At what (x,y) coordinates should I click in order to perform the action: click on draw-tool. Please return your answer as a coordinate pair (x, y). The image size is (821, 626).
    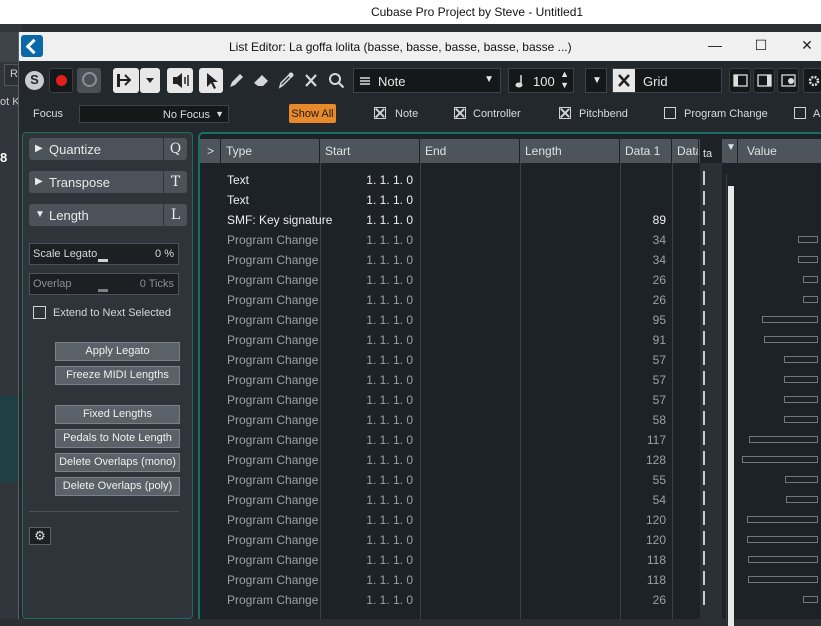
    Looking at the image, I should click on (236, 80).